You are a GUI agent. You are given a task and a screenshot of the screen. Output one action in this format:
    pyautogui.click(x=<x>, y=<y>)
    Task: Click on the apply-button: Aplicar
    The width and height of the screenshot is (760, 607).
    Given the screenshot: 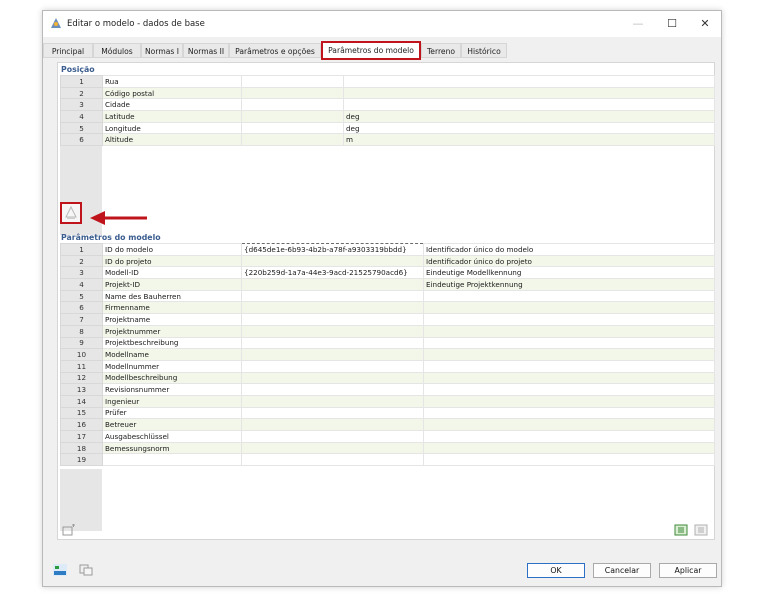 What is the action you would take?
    pyautogui.click(x=688, y=570)
    